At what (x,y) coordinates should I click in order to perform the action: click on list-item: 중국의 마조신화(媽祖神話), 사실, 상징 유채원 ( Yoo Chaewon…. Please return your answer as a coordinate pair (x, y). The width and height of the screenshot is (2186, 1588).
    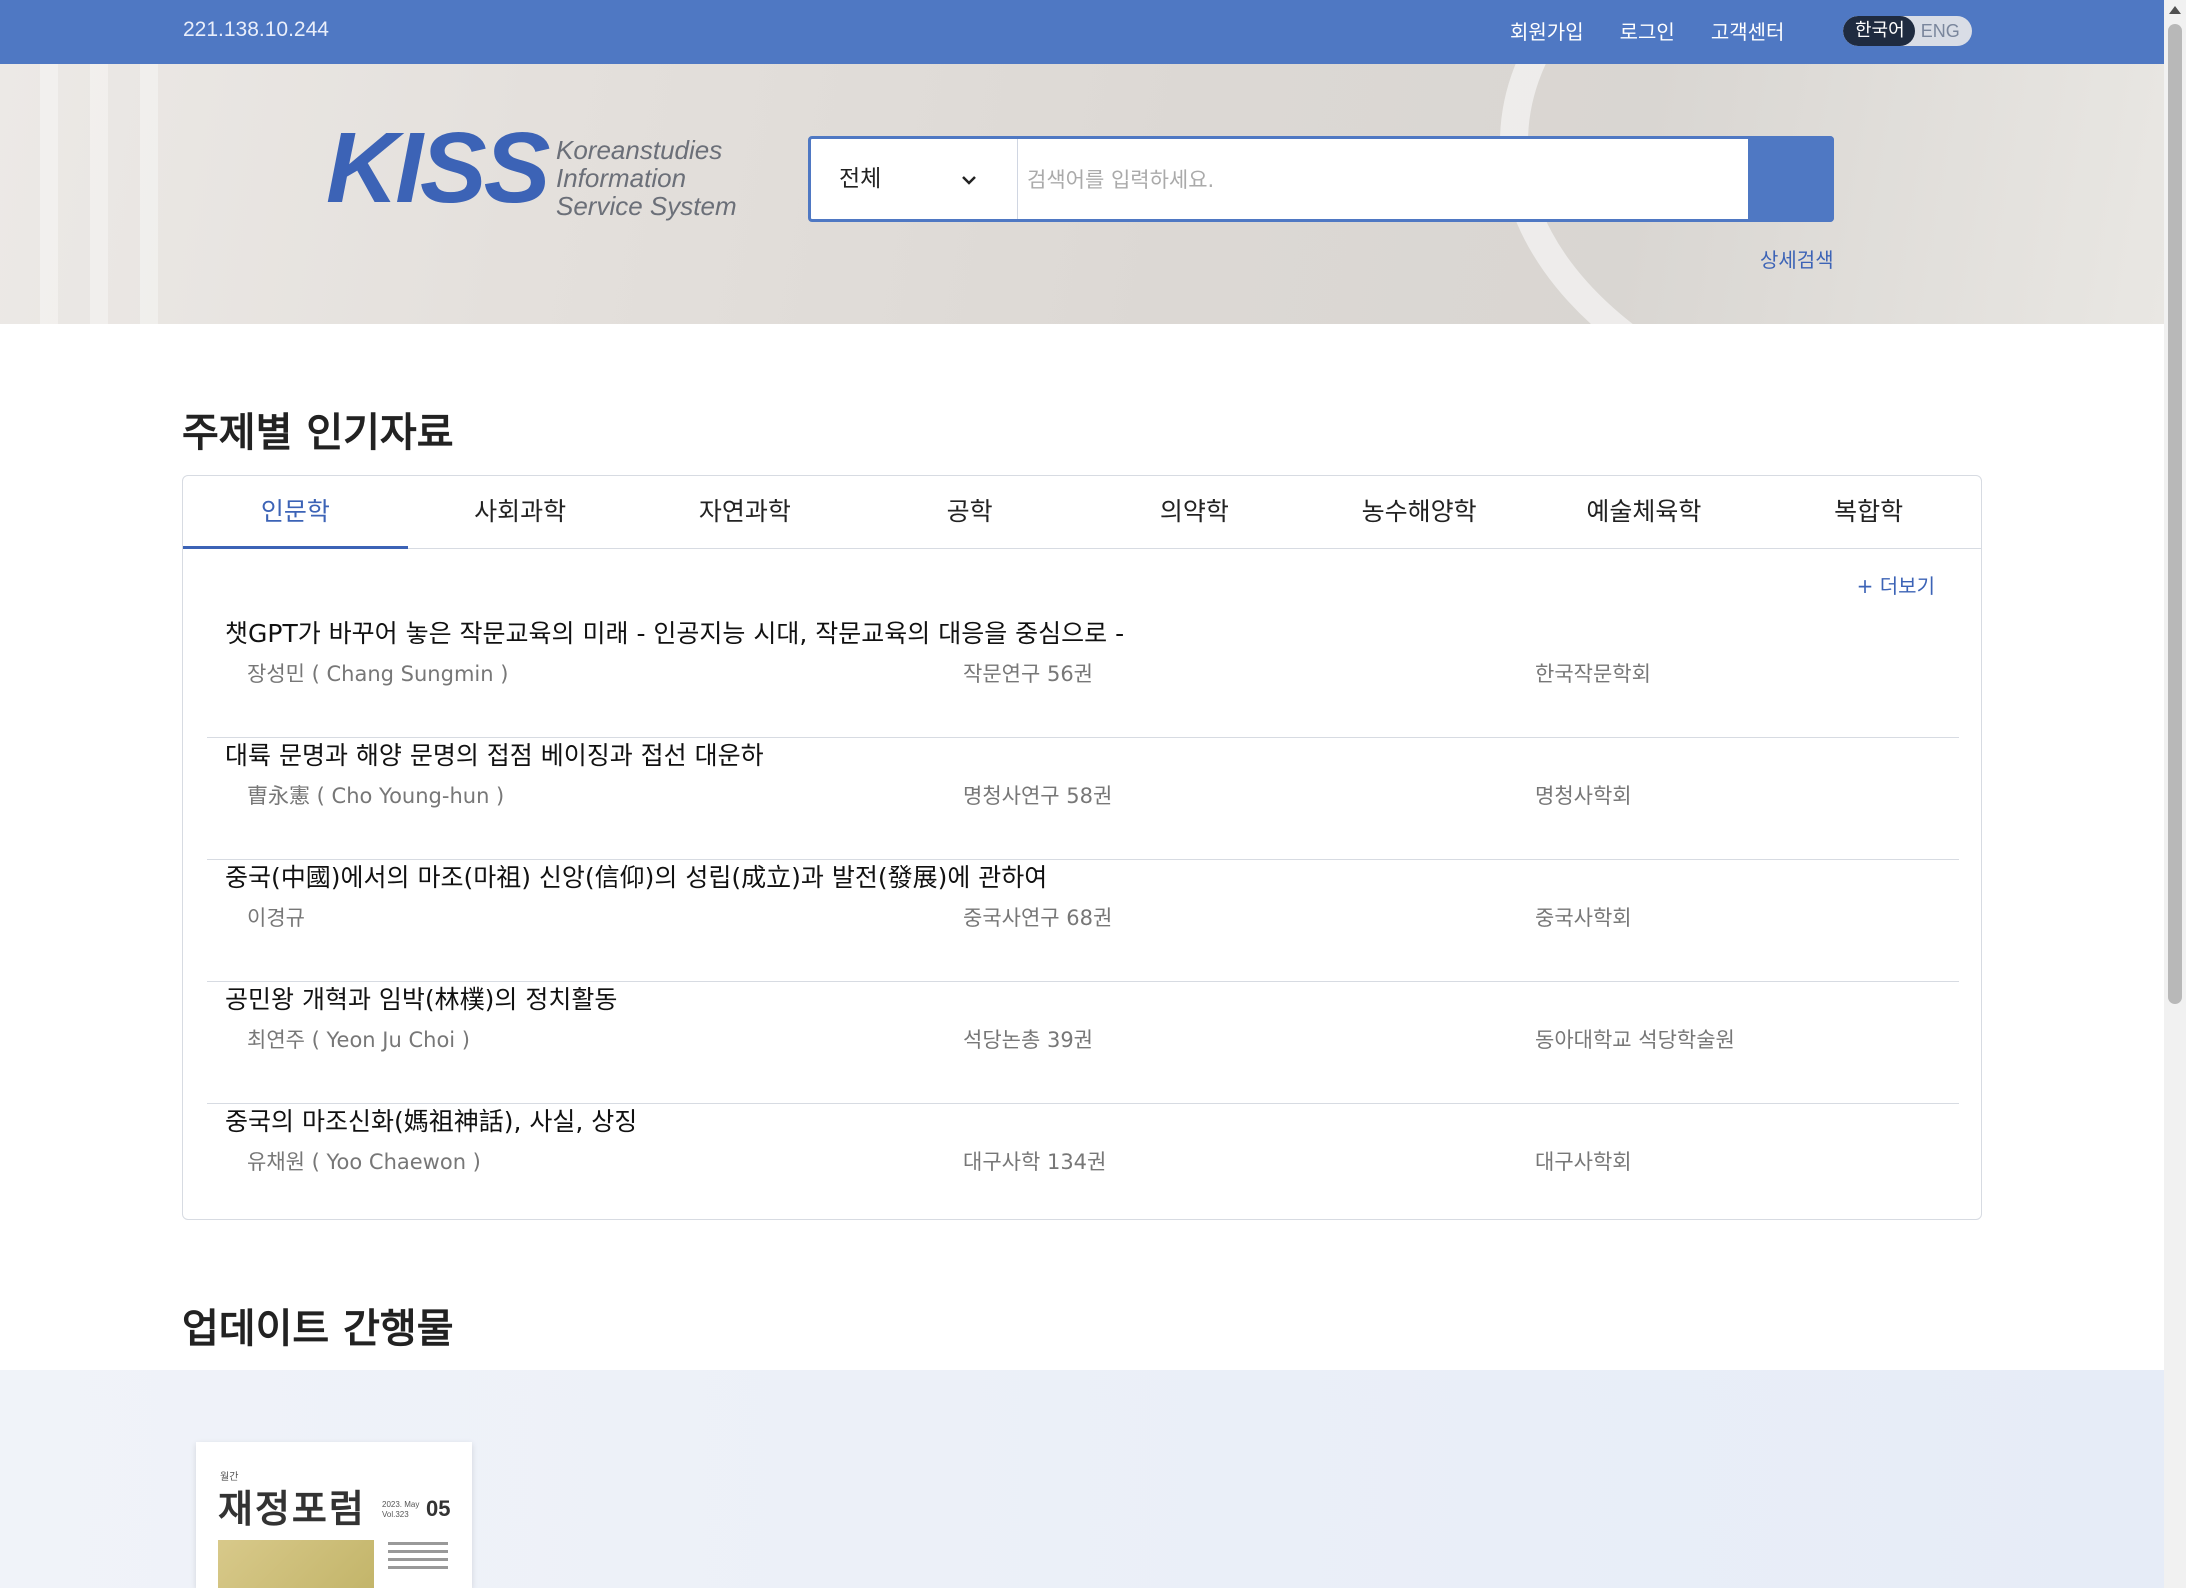
    Looking at the image, I should click on (1083, 1164).